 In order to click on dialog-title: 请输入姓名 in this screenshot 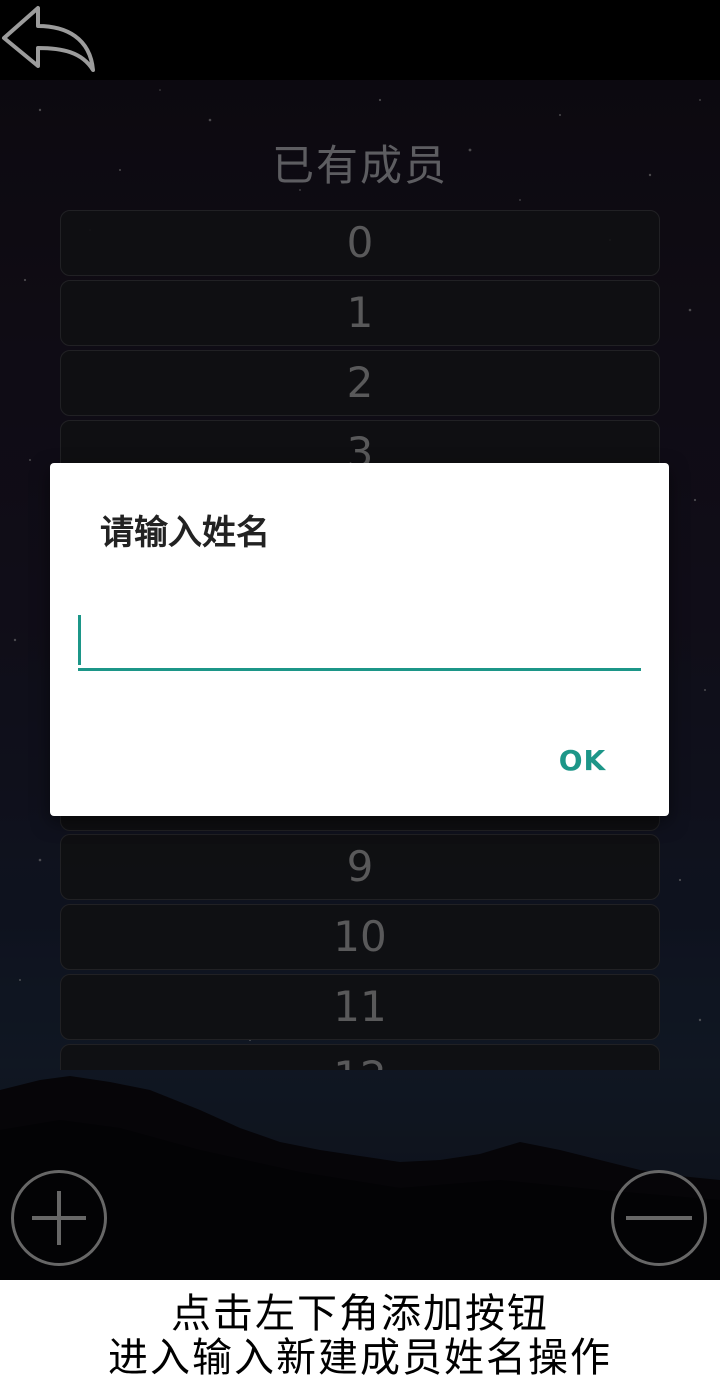, I will do `click(185, 533)`.